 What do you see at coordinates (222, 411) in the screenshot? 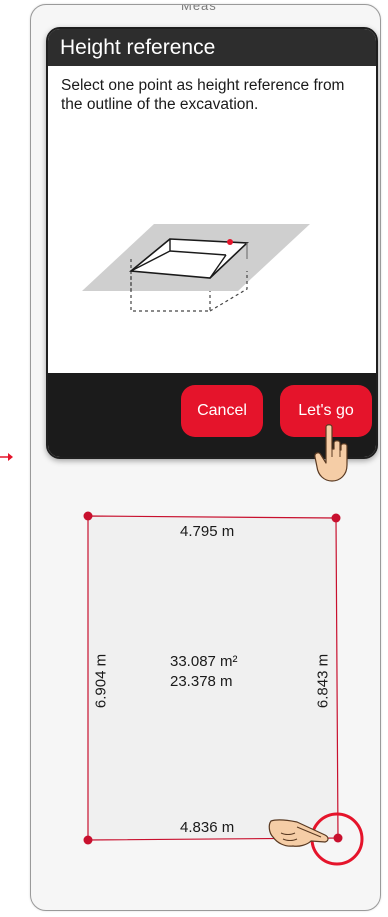
I see `cancel-button: Cancel` at bounding box center [222, 411].